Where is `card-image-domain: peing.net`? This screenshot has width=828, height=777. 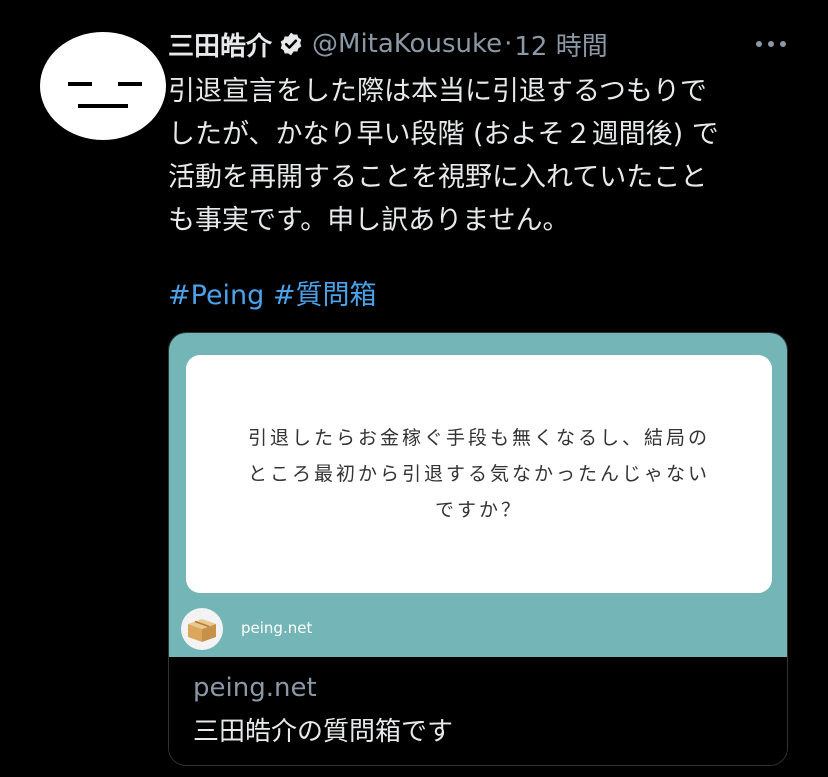 card-image-domain: peing.net is located at coordinates (277, 628).